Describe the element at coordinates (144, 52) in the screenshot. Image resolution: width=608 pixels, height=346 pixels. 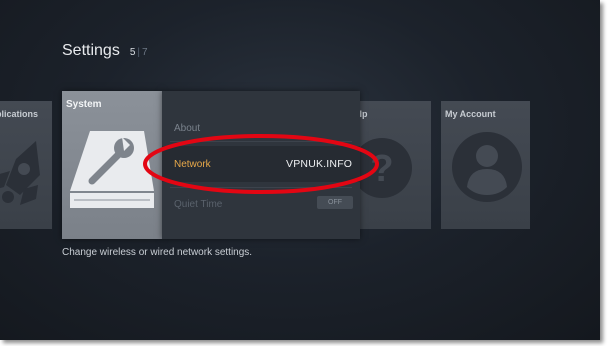
I see `page-total: 7` at that location.